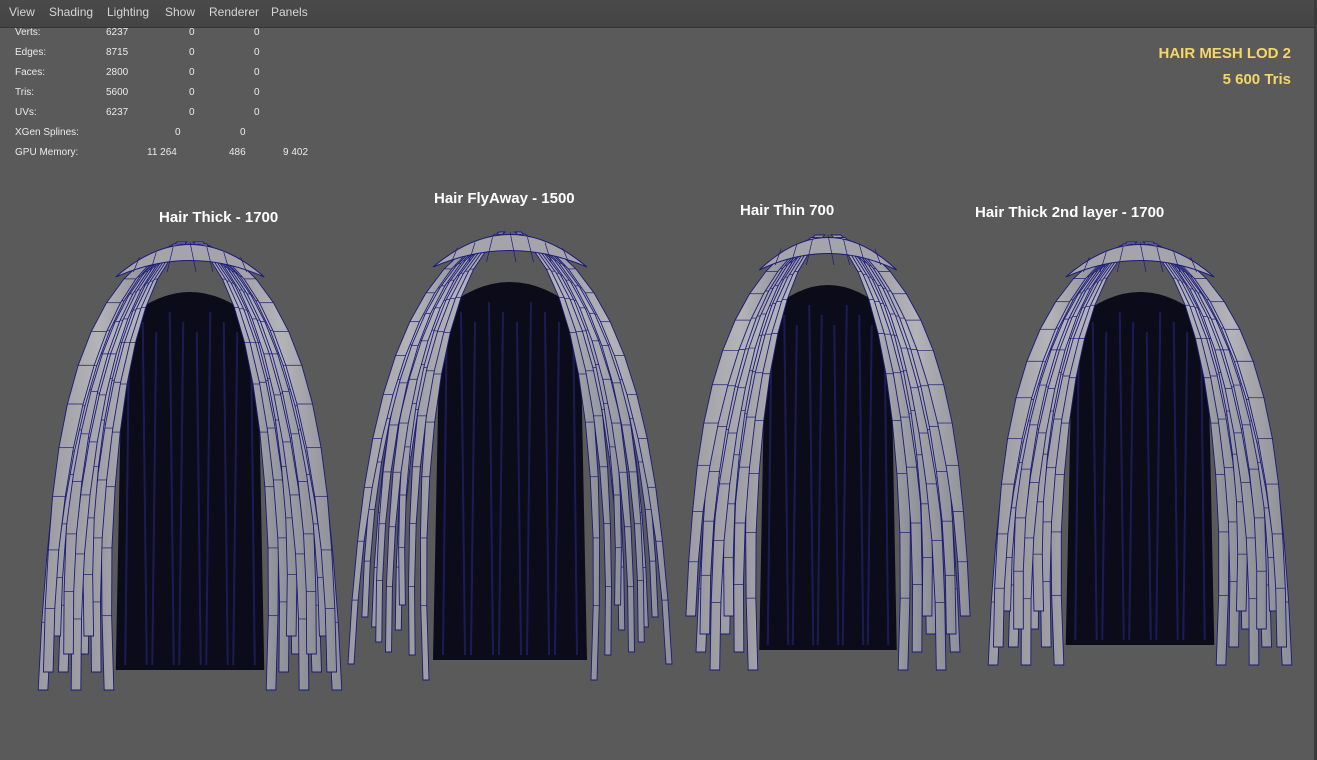  What do you see at coordinates (504, 198) in the screenshot?
I see `label-hair-flyaway: Hair FlyAway - 1500` at bounding box center [504, 198].